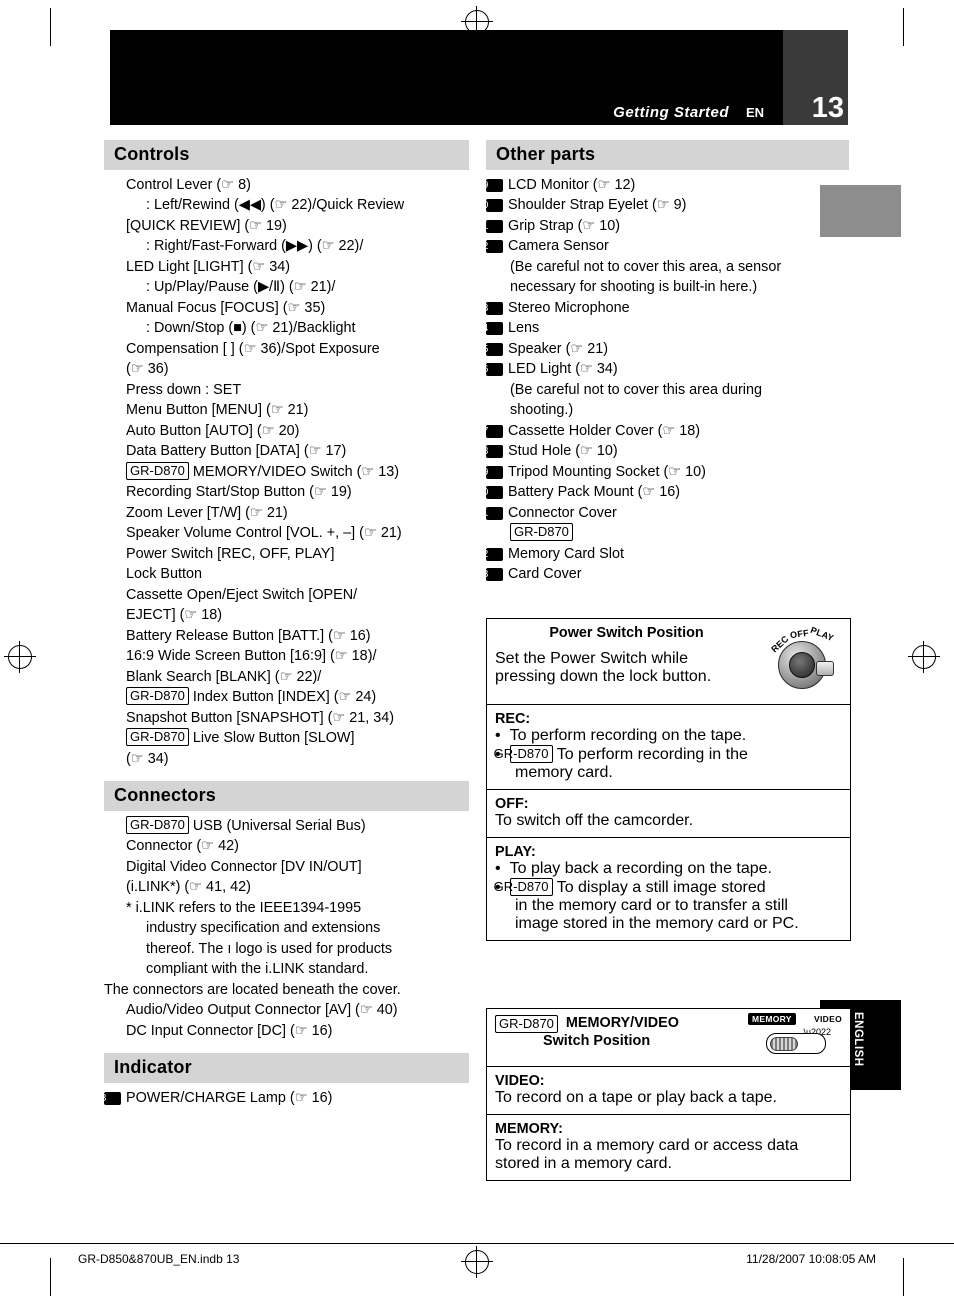  What do you see at coordinates (628, 735) in the screenshot?
I see `bullet-text: To perform recording on the tape.` at bounding box center [628, 735].